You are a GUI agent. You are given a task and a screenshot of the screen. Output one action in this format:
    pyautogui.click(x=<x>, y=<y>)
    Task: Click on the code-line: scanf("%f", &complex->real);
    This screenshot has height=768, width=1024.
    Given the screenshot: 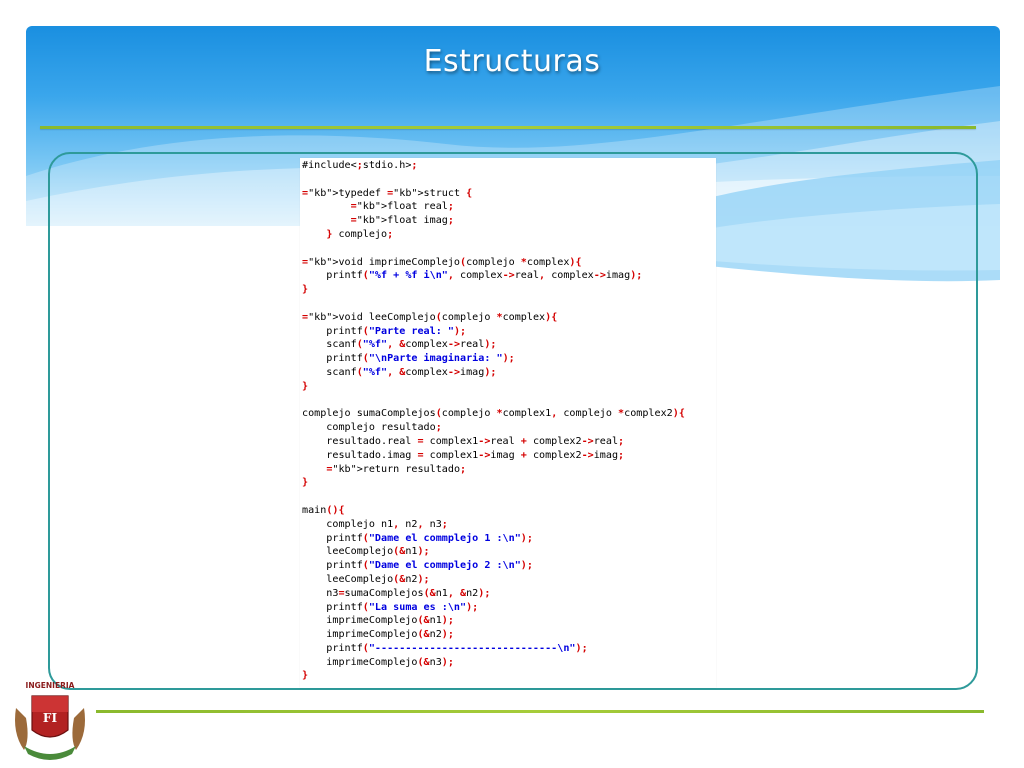 What is the action you would take?
    pyautogui.click(x=399, y=345)
    